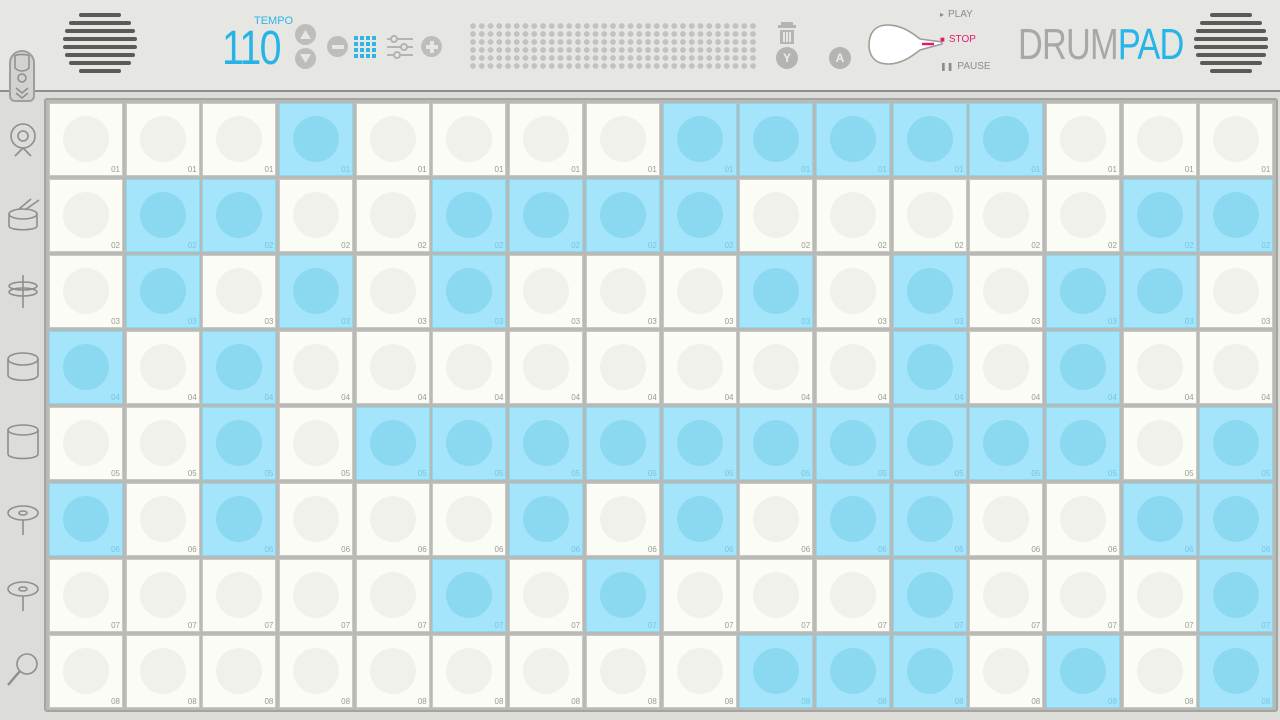 This screenshot has height=720, width=1280. What do you see at coordinates (337, 46) in the screenshot?
I see `remove-step-button` at bounding box center [337, 46].